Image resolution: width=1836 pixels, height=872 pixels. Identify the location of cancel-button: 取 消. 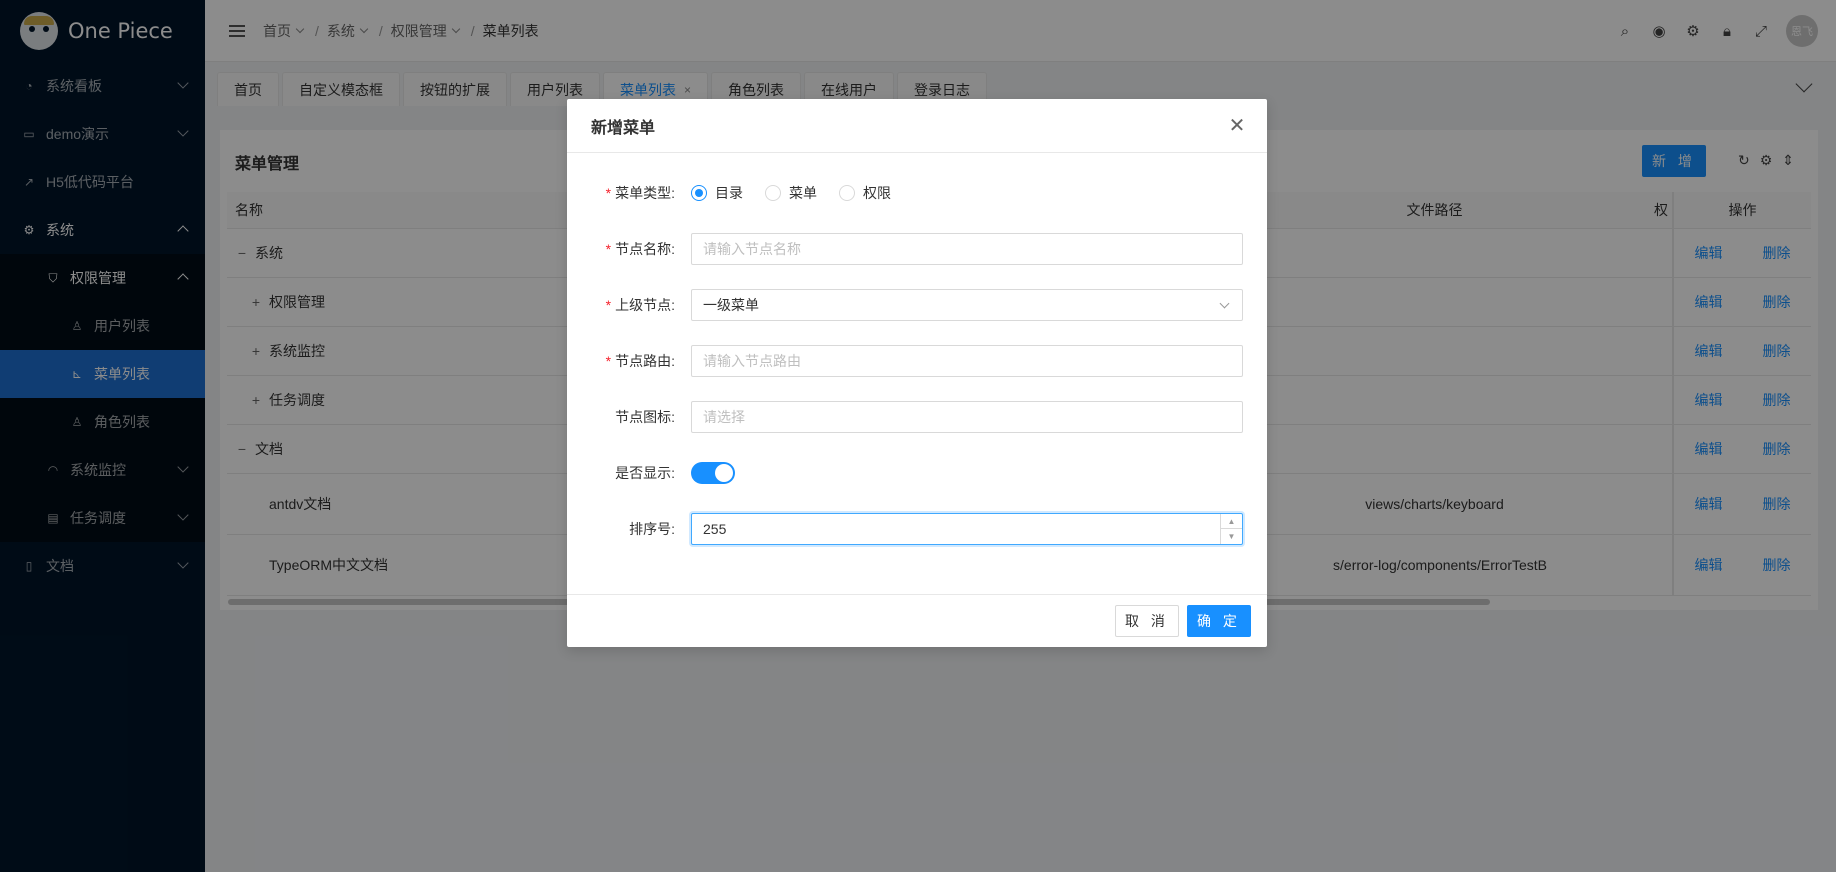
(1147, 621).